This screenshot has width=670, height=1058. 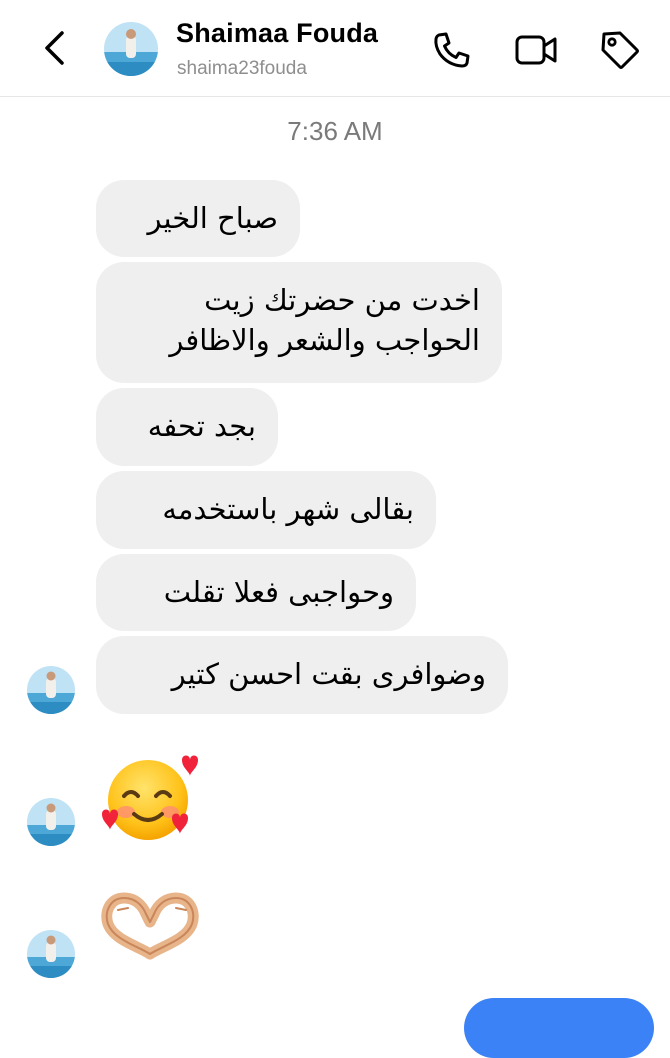 I want to click on message-bubble: وحواجبى فعلا تقلت, so click(x=256, y=592).